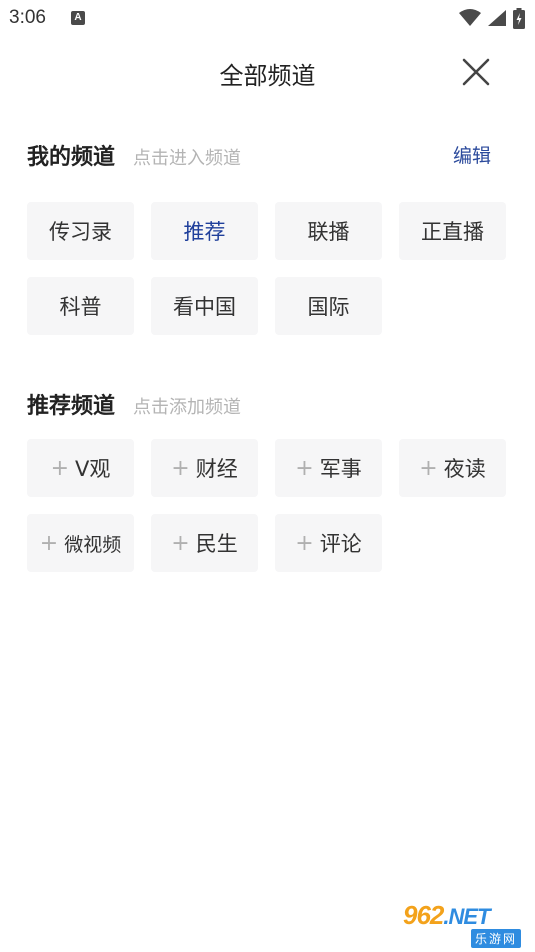 The height and width of the screenshot is (952, 535). What do you see at coordinates (71, 157) in the screenshot?
I see `my-channels-title: 我的频道` at bounding box center [71, 157].